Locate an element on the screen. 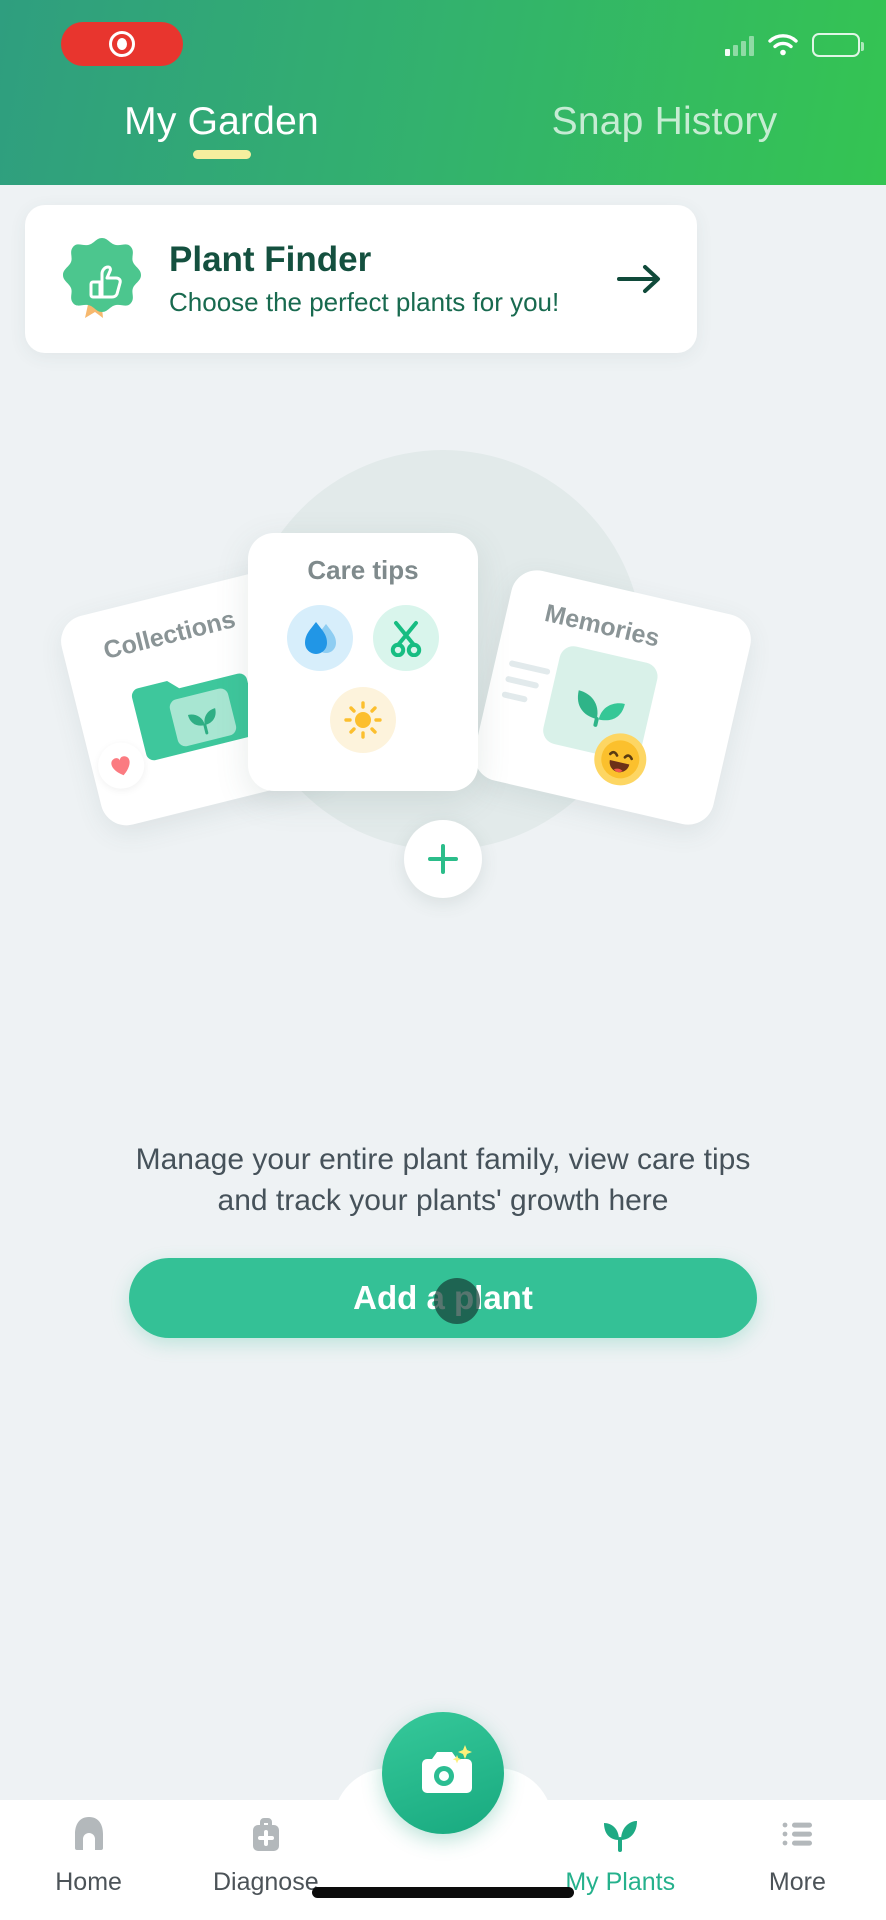 This screenshot has height=1920, width=886. care-tips-icons is located at coordinates (363, 679).